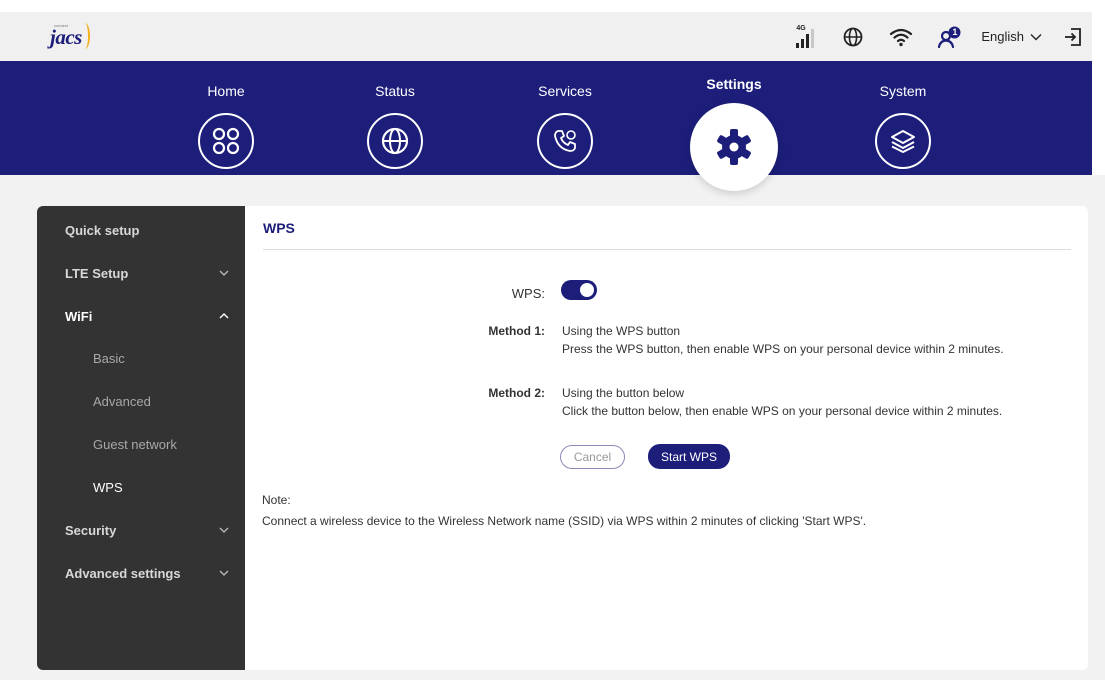 The image size is (1105, 680). What do you see at coordinates (689, 456) in the screenshot?
I see `start-wps-button: Start WPS` at bounding box center [689, 456].